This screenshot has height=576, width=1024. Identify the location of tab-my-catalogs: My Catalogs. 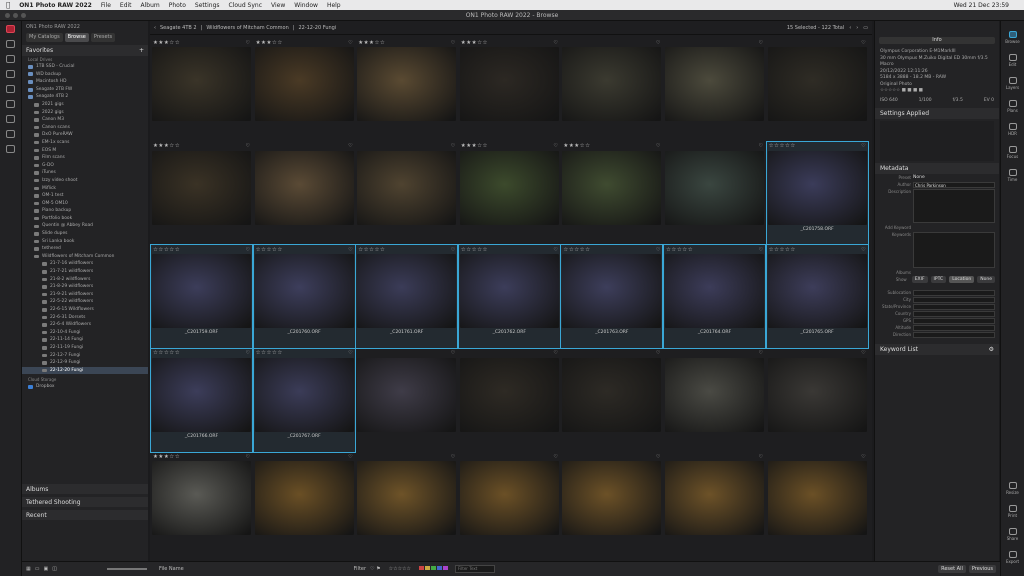
(44, 37).